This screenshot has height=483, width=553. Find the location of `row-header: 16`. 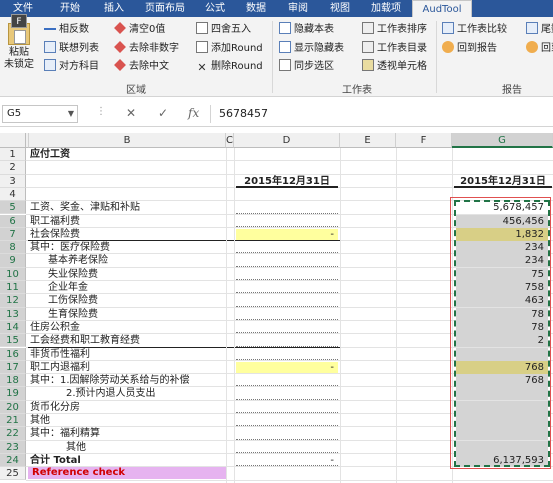

row-header: 16 is located at coordinates (13, 354).